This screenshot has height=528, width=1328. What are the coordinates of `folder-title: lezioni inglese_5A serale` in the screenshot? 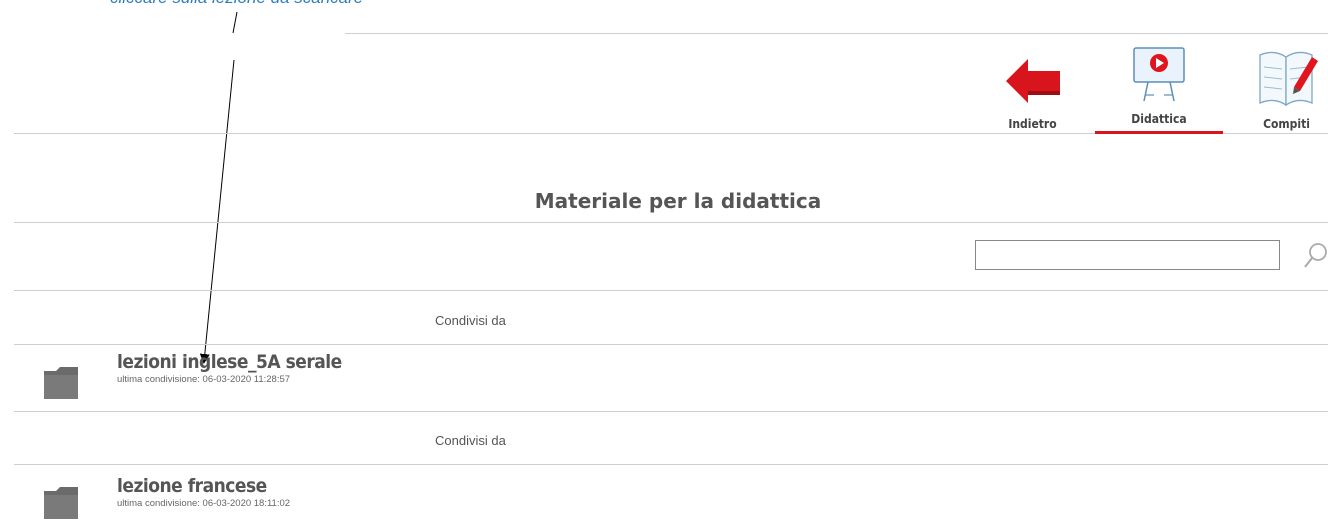 It's located at (229, 362).